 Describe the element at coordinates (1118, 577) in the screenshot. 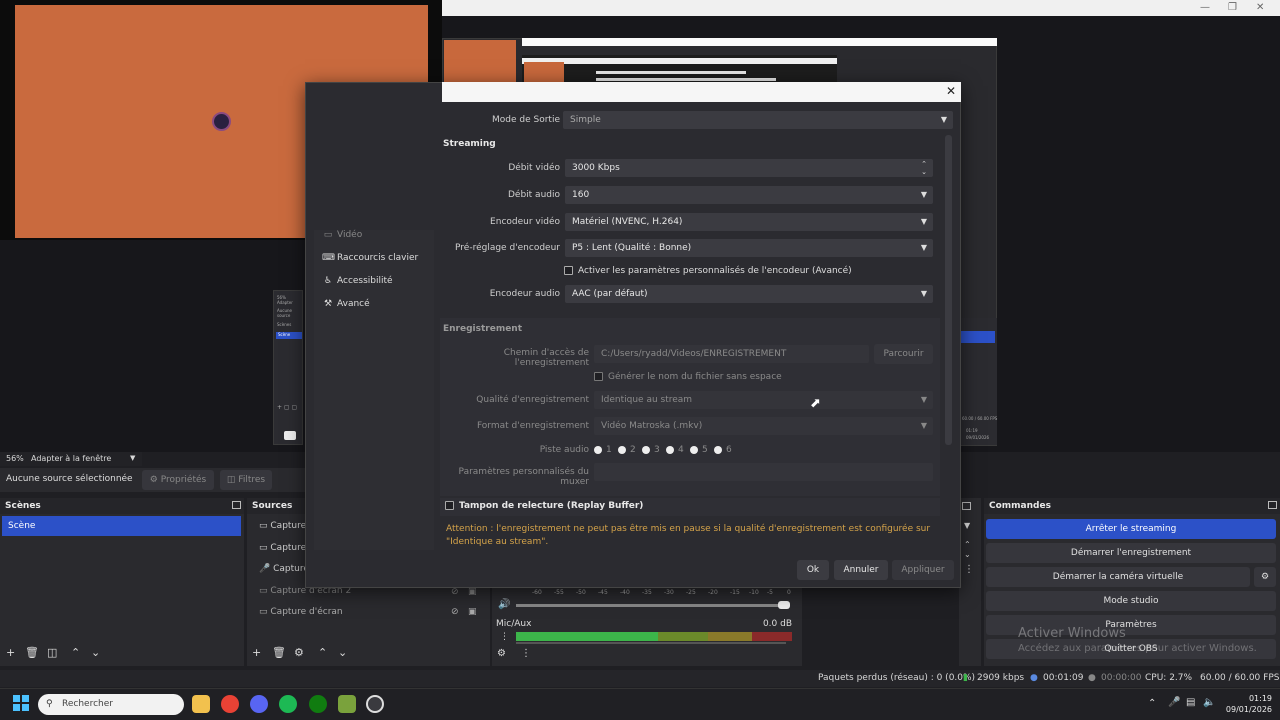

I see `start-virtual-camera-button: Démarrer la caméra virtuelle` at that location.